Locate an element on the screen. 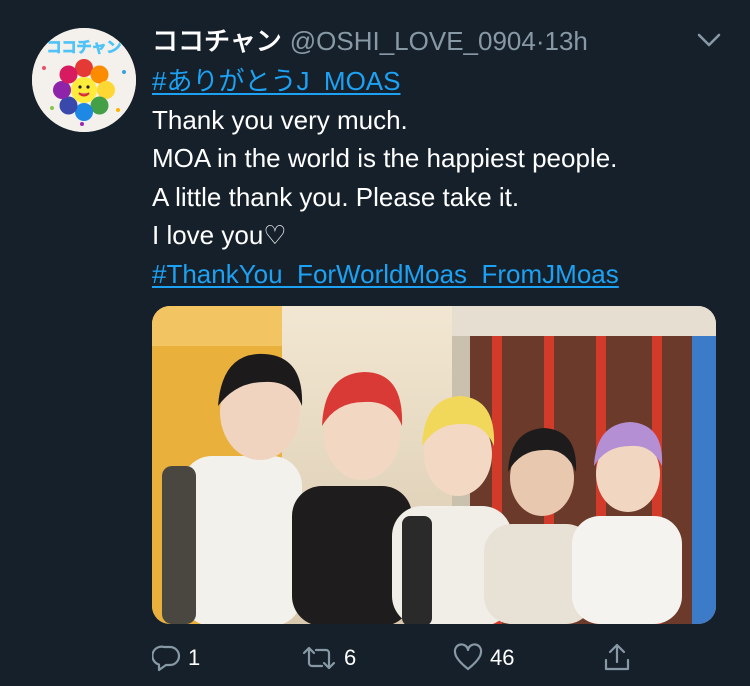  tweet-line: Thank you very much. is located at coordinates (280, 119).